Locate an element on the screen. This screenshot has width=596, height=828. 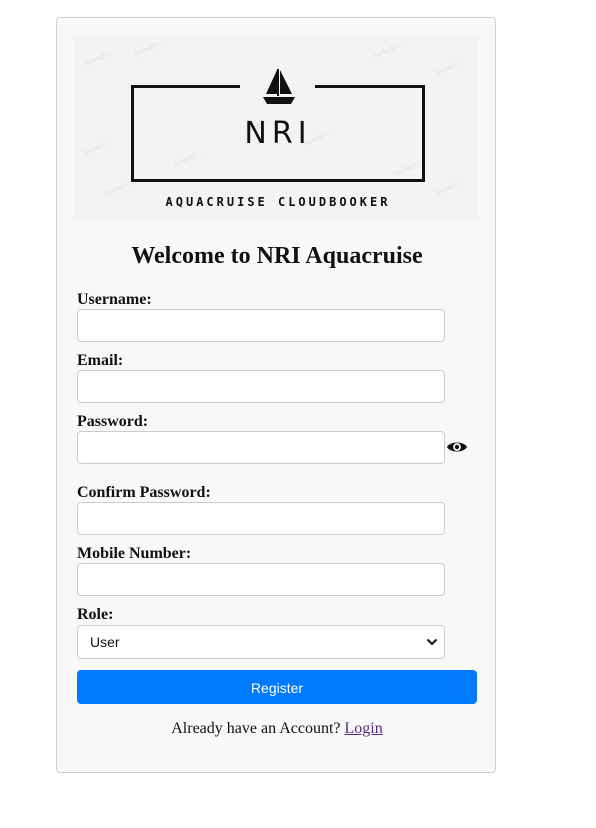
login-link: Login is located at coordinates (364, 728).